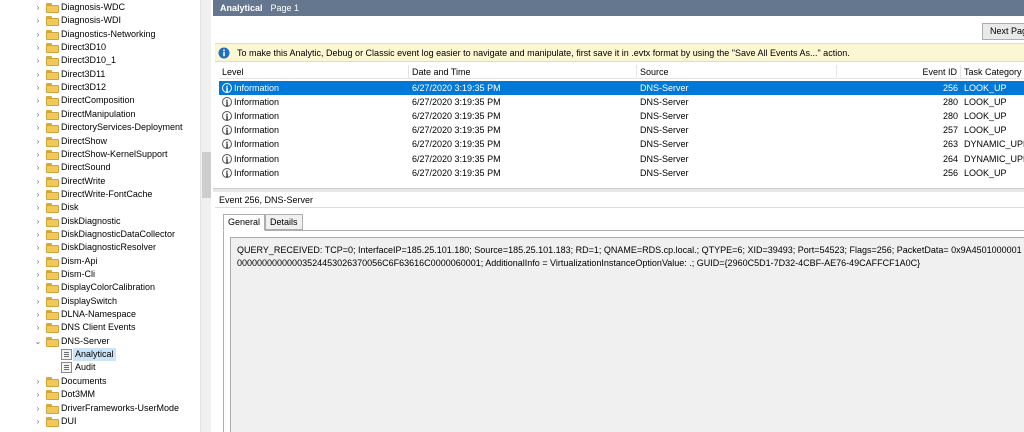  What do you see at coordinates (100, 287) in the screenshot?
I see `tree-item: › DisplayColorCalibration` at bounding box center [100, 287].